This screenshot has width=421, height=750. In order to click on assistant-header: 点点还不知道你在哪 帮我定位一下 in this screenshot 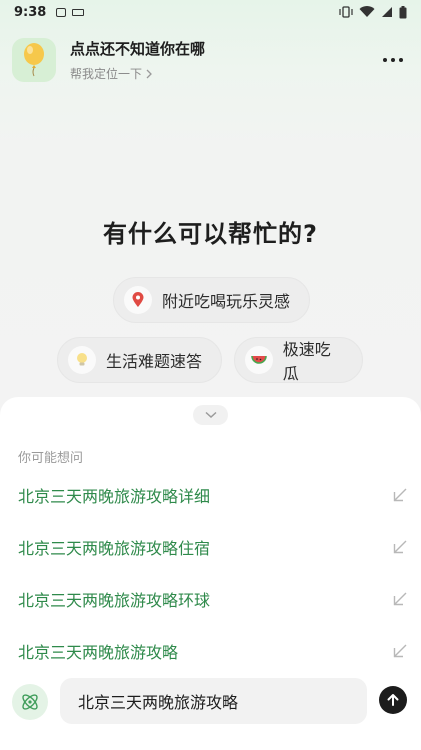, I will do `click(210, 60)`.